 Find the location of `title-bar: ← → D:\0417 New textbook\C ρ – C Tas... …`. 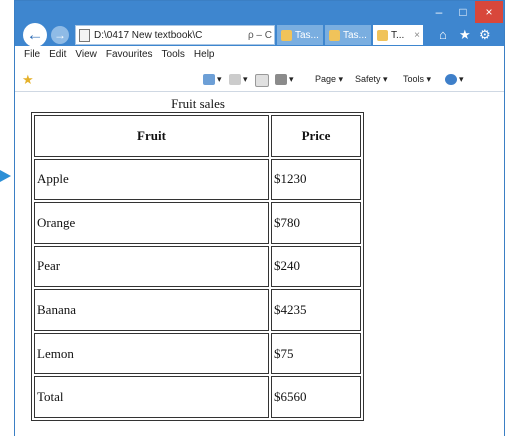

title-bar: ← → D:\0417 New textbook\C ρ – C Tas... … is located at coordinates (259, 24).